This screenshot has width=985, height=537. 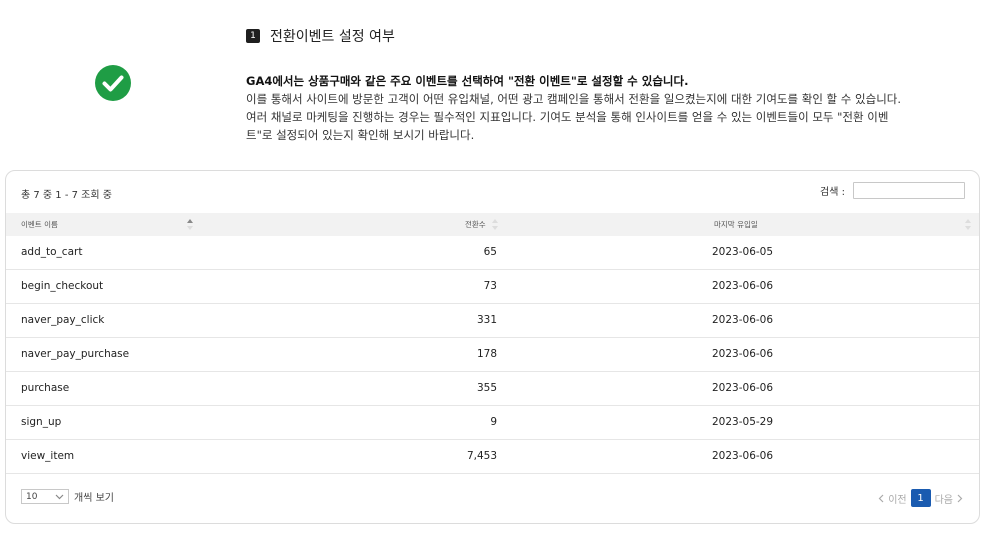 What do you see at coordinates (113, 83) in the screenshot?
I see `check-circle-icon` at bounding box center [113, 83].